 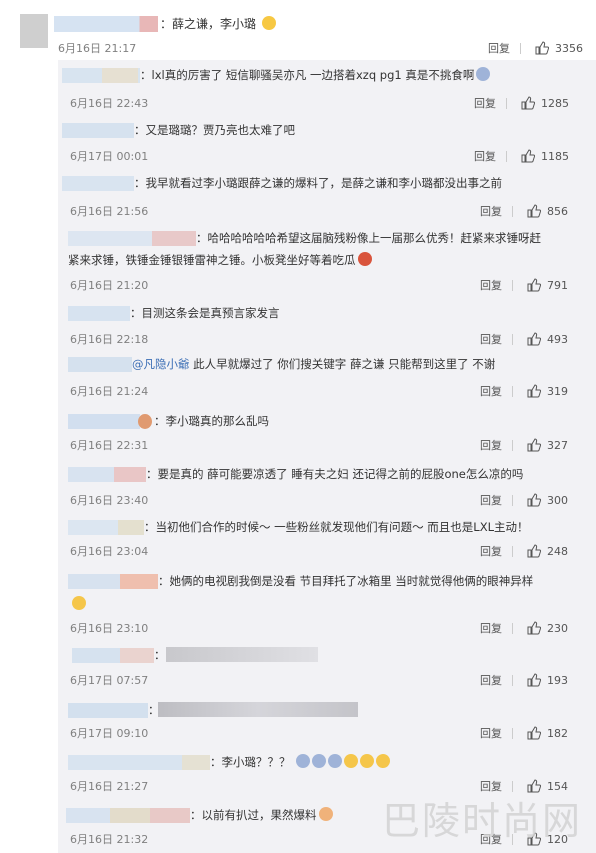 What do you see at coordinates (161, 364) in the screenshot?
I see `mention-link: @凡隐小爺` at bounding box center [161, 364].